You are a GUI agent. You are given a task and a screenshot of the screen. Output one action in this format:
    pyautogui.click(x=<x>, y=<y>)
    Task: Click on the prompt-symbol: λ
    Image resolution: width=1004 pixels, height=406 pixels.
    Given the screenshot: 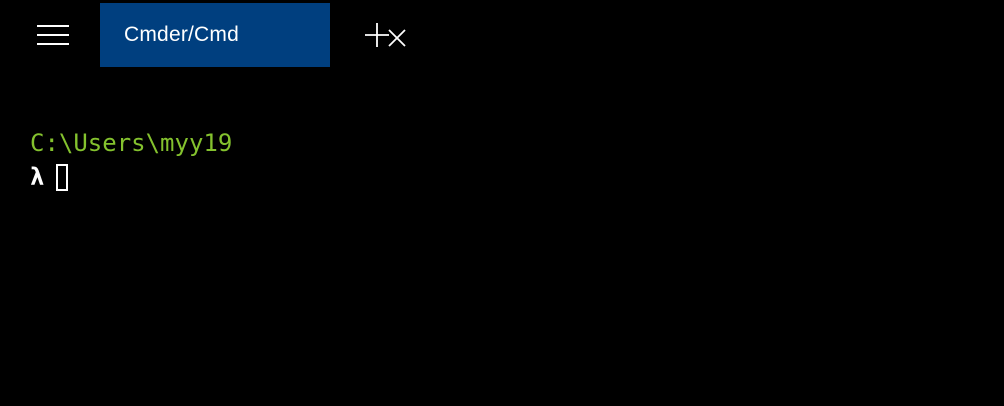 What is the action you would take?
    pyautogui.click(x=37, y=177)
    